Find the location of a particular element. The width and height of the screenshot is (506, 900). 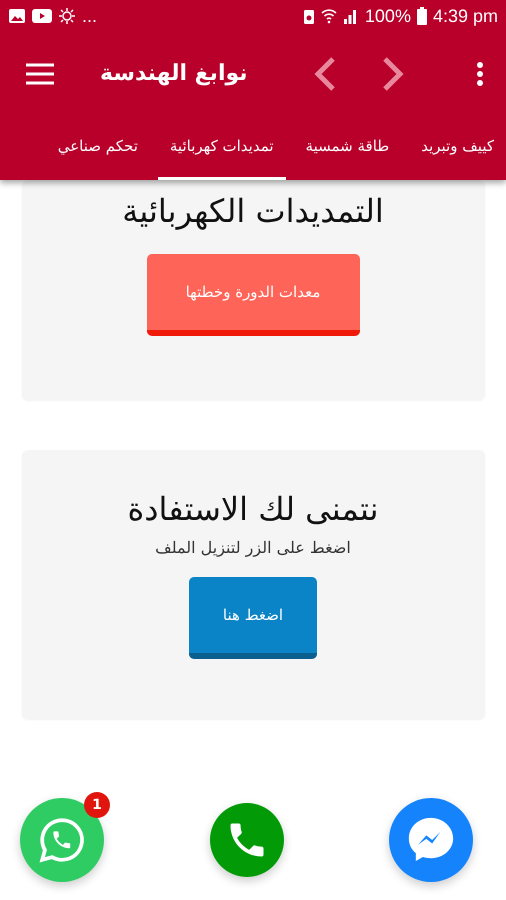

card-subtitle: اضغط على الزر لتنزيل الملف is located at coordinates (253, 547).